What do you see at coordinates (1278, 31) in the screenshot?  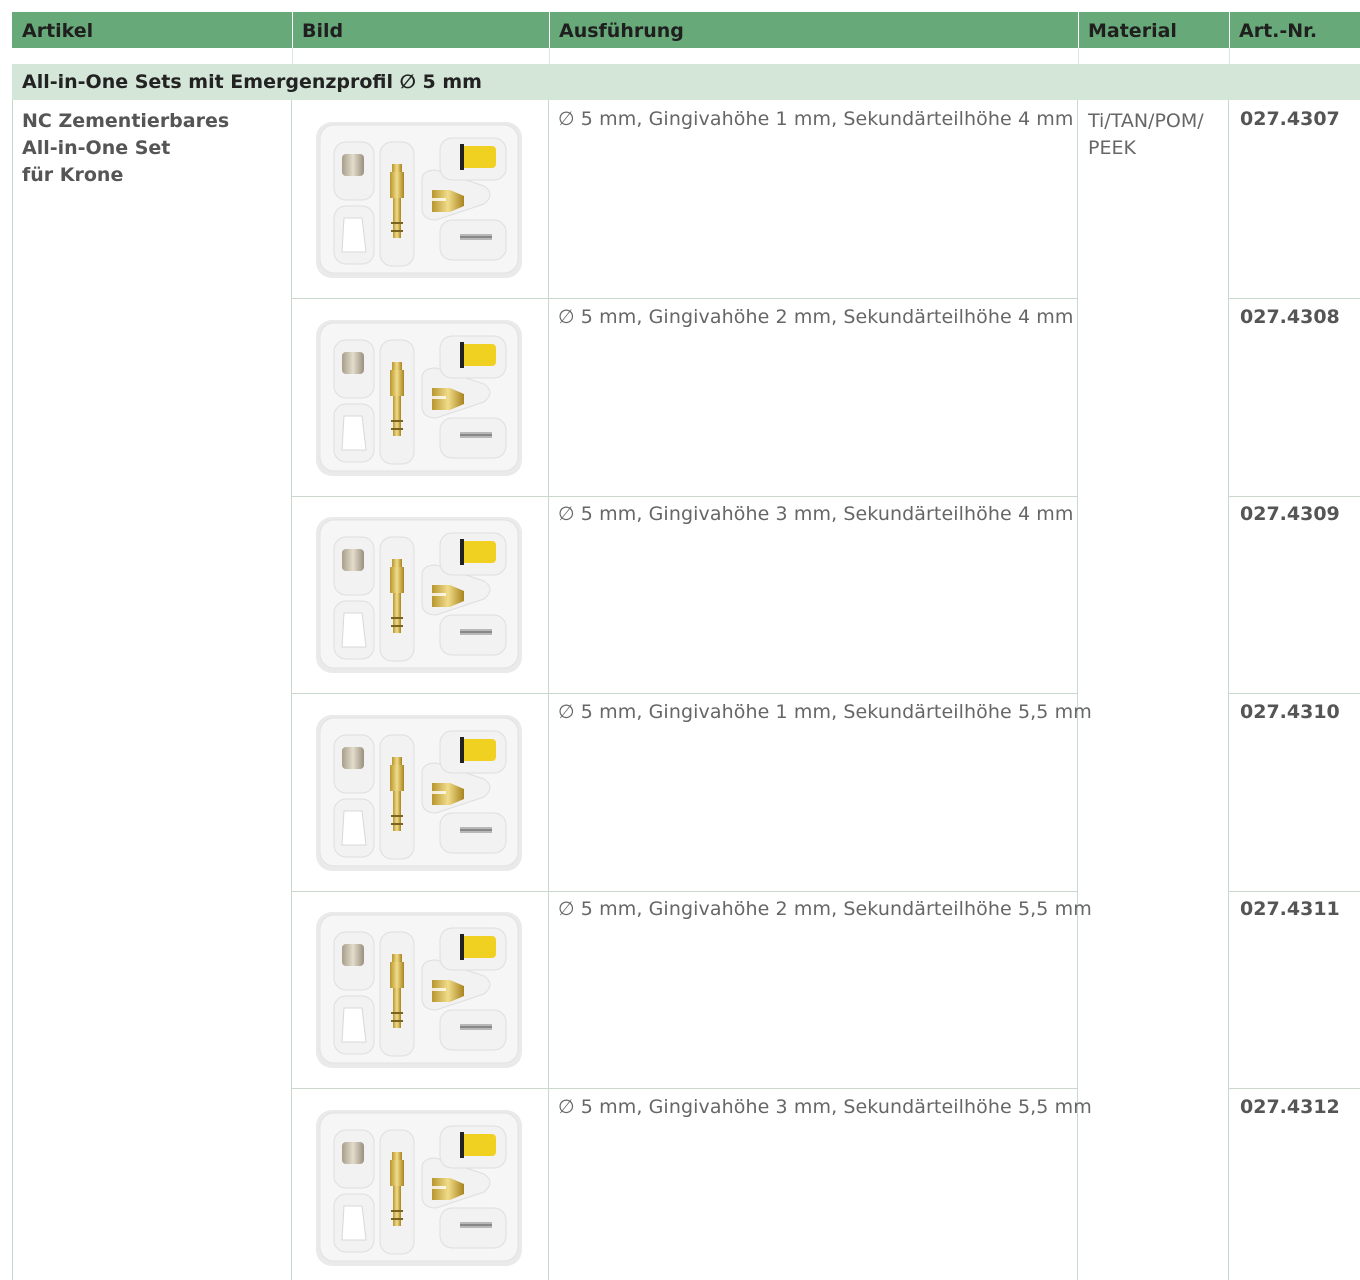 I see `col-header-art-nr: Art.-Nr.` at bounding box center [1278, 31].